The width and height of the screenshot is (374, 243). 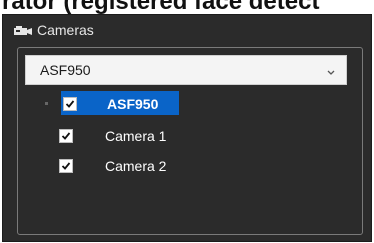 I want to click on panel-title: Cameras, so click(x=53, y=30).